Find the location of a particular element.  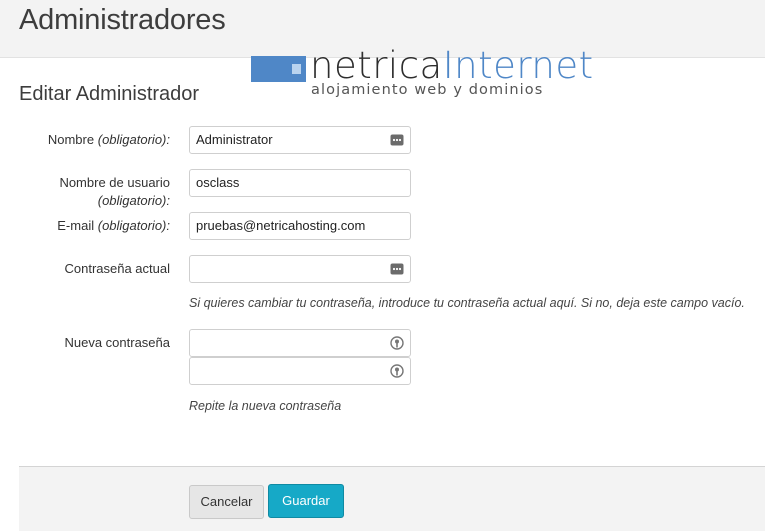

password-nueva-label: Nueva contraseña is located at coordinates (117, 342).